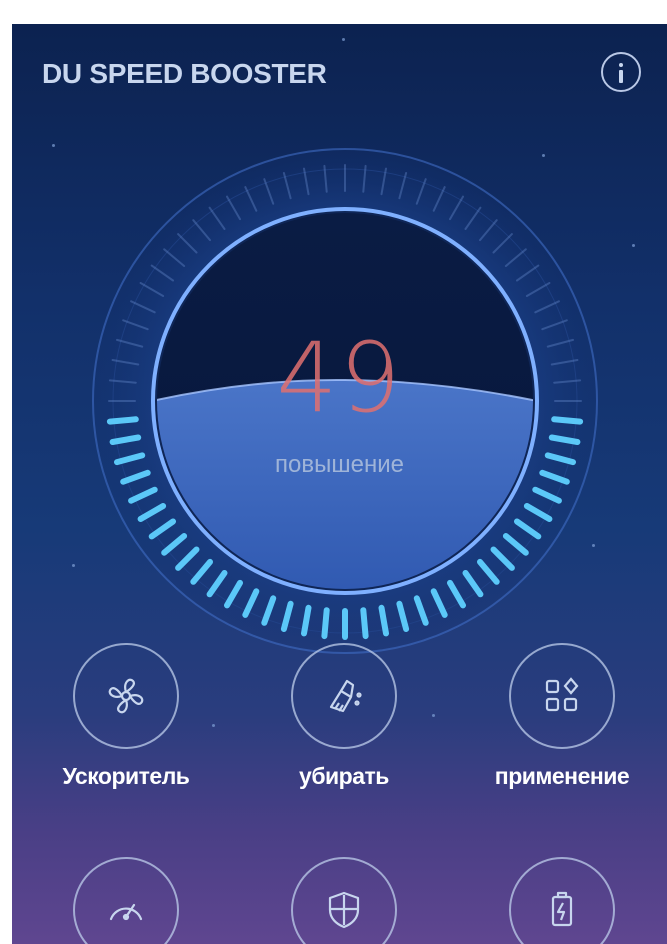 This screenshot has height=944, width=667. What do you see at coordinates (126, 696) in the screenshot?
I see `fan-icon` at bounding box center [126, 696].